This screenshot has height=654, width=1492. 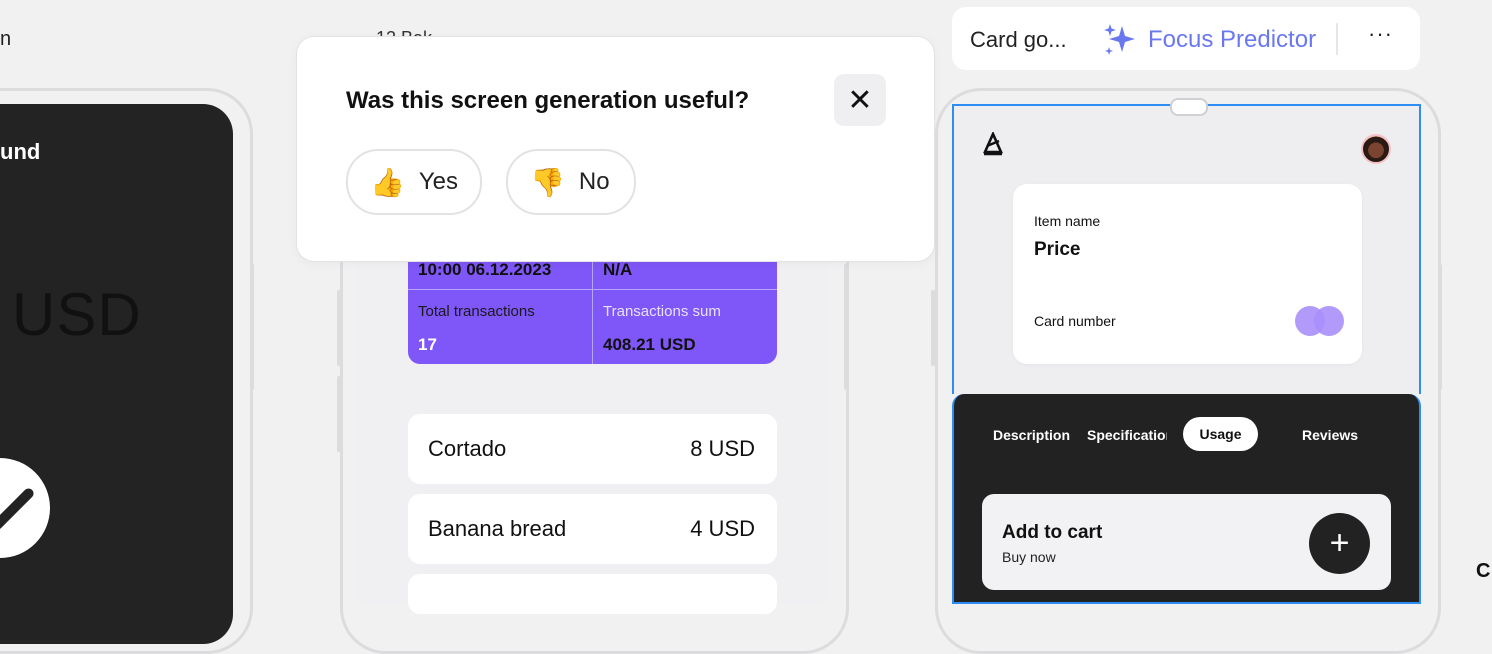 What do you see at coordinates (1029, 557) in the screenshot?
I see `buy-now-label: Buy now` at bounding box center [1029, 557].